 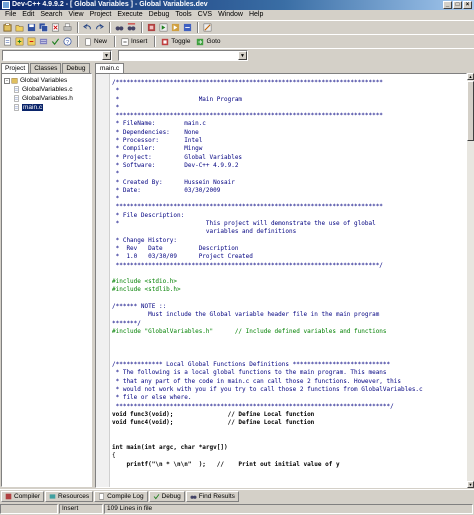 What do you see at coordinates (19, 41) in the screenshot?
I see `add-to-project-button` at bounding box center [19, 41].